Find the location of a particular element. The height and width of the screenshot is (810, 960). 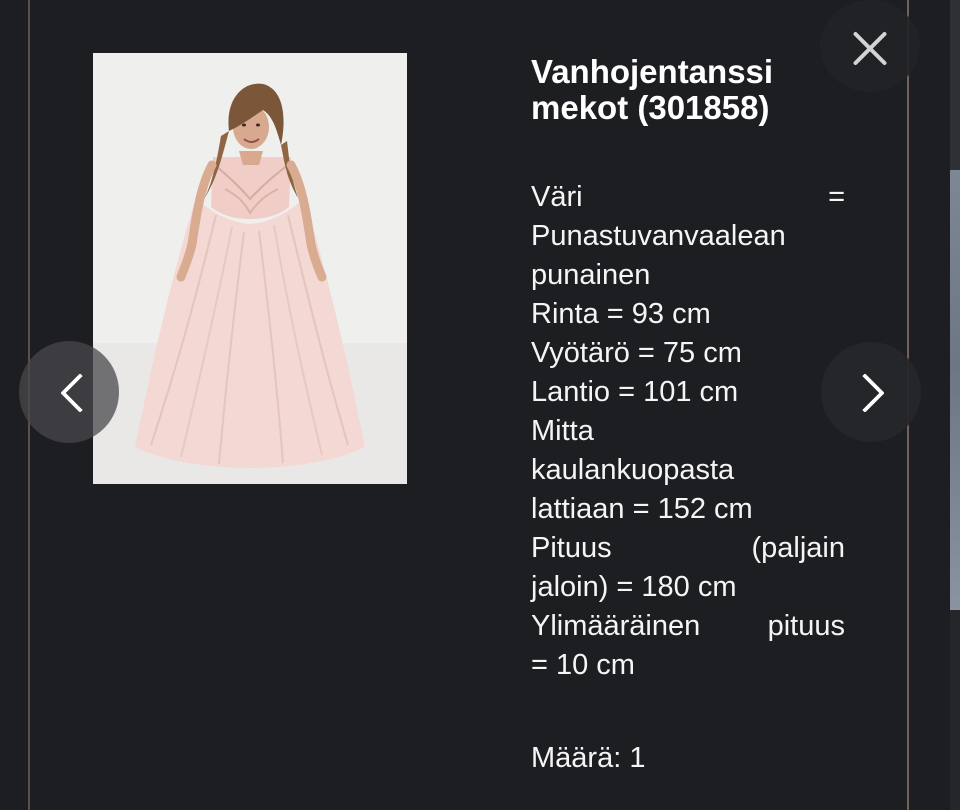

color-value-line-1: Punastuvanvaalean is located at coordinates (658, 236).